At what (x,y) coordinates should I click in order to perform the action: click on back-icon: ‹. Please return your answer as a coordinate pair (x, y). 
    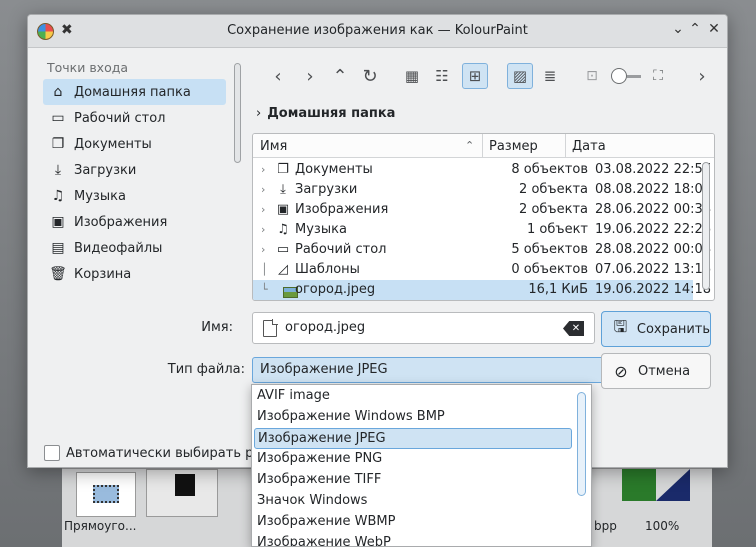
    Looking at the image, I should click on (278, 76).